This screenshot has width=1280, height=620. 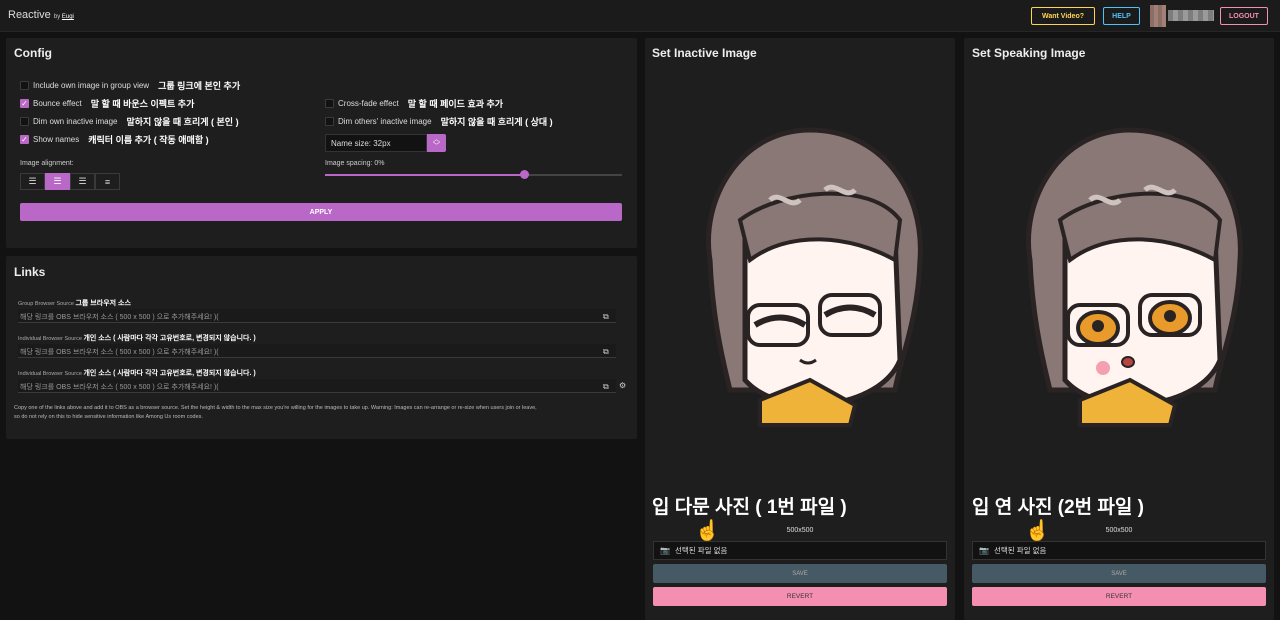 I want to click on option-label: Include own image in group view, so click(x=91, y=85).